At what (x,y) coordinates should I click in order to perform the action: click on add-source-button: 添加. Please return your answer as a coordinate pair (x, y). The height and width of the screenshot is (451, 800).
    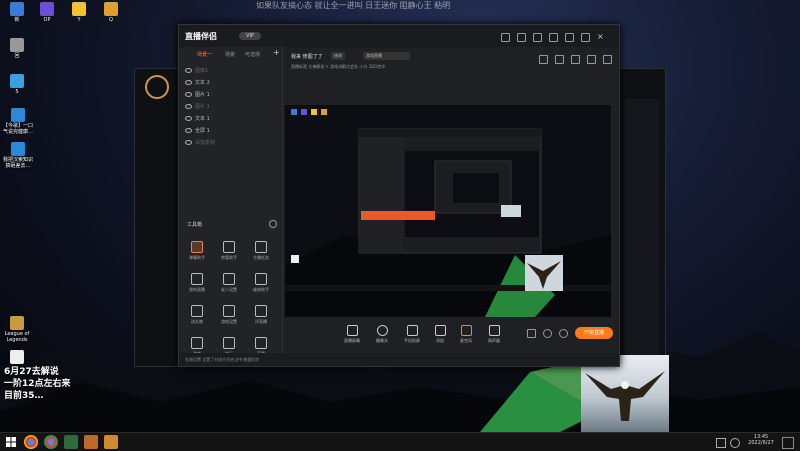
    Looking at the image, I should click on (440, 334).